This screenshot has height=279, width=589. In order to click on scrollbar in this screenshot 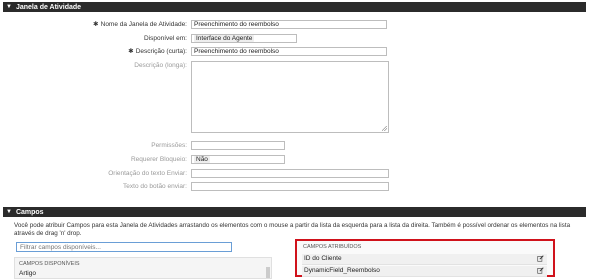, I will do `click(268, 272)`.